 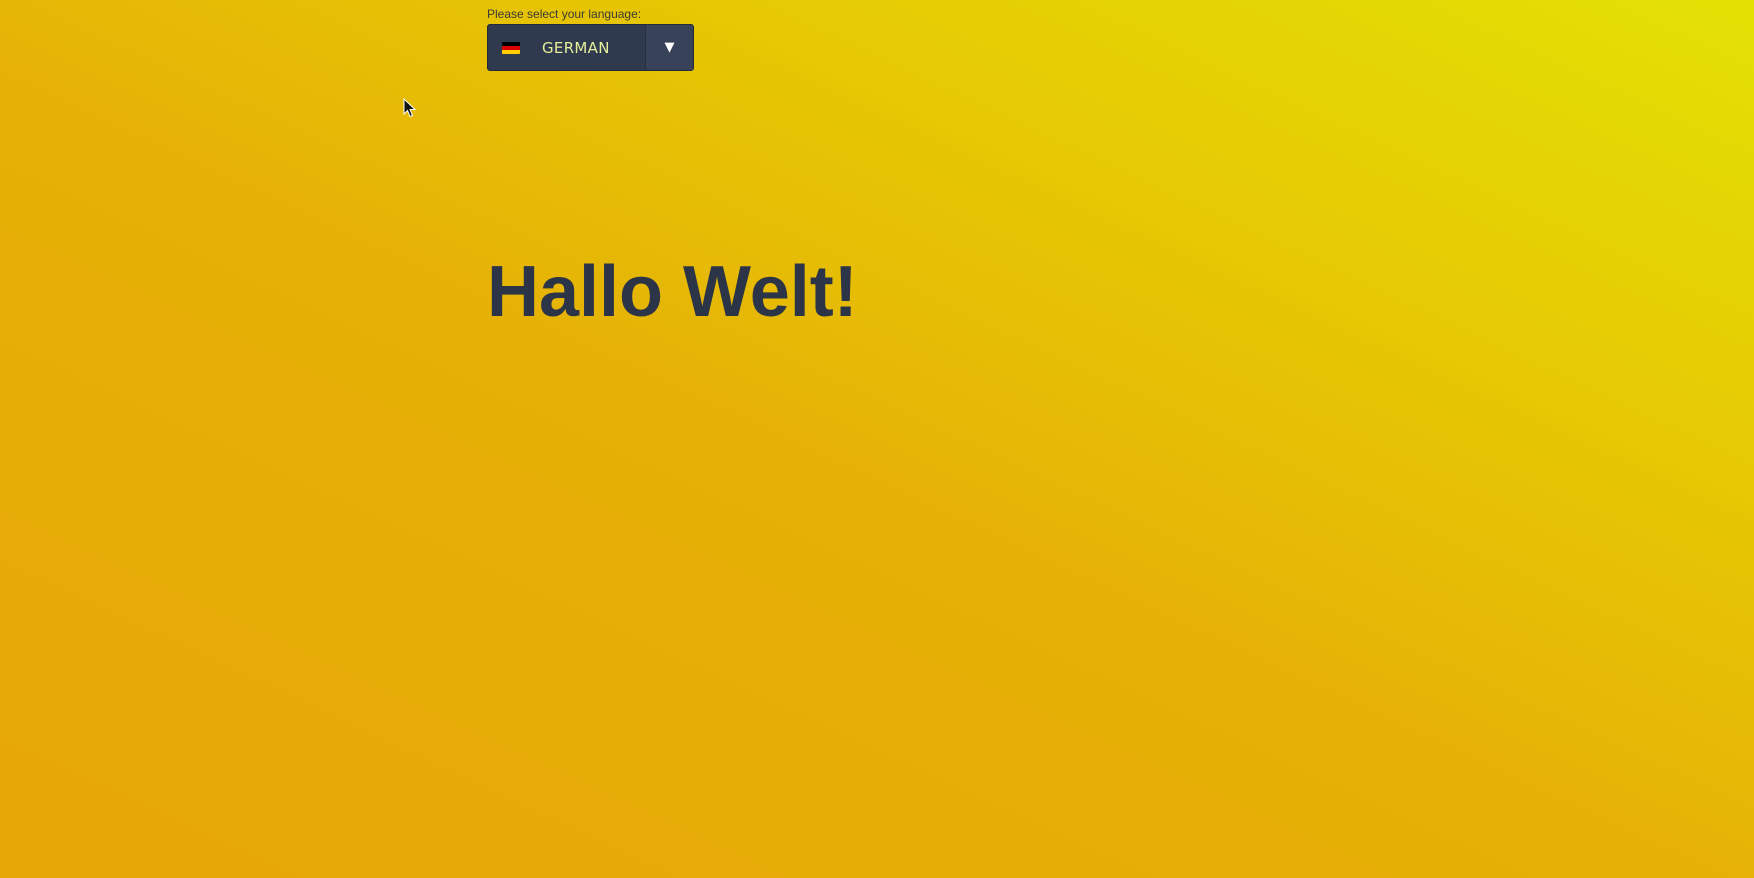 I want to click on germany-flag-icon, so click(x=511, y=47).